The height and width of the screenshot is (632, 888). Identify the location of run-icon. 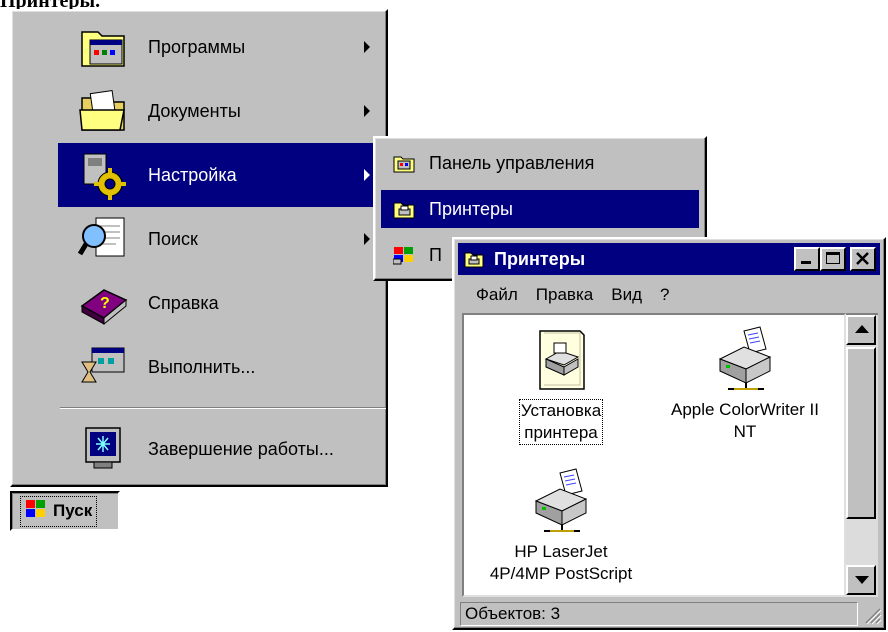
(103, 367).